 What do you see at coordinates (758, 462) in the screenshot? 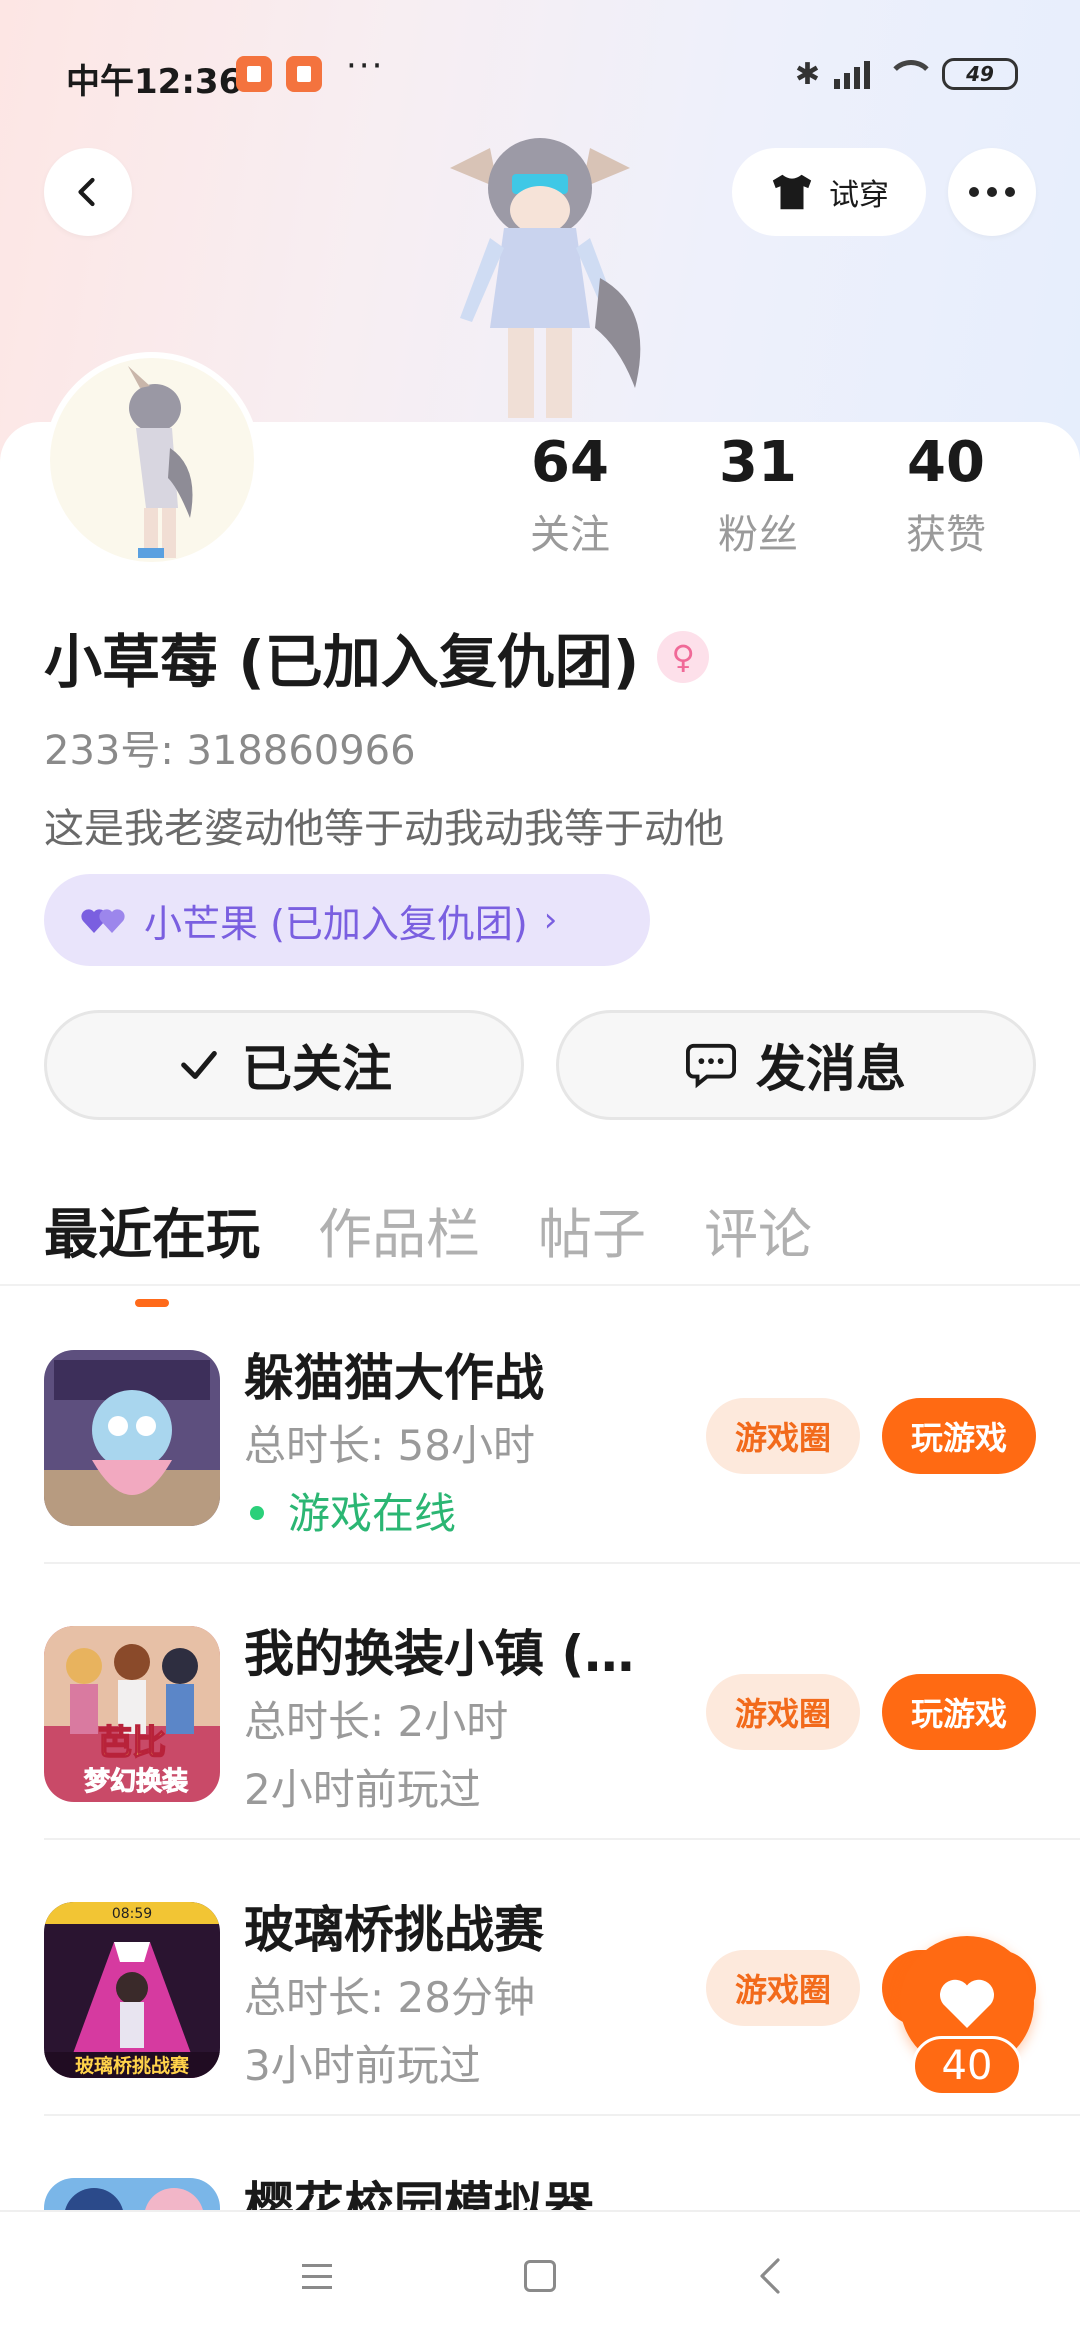
I see `followers-count: 31` at bounding box center [758, 462].